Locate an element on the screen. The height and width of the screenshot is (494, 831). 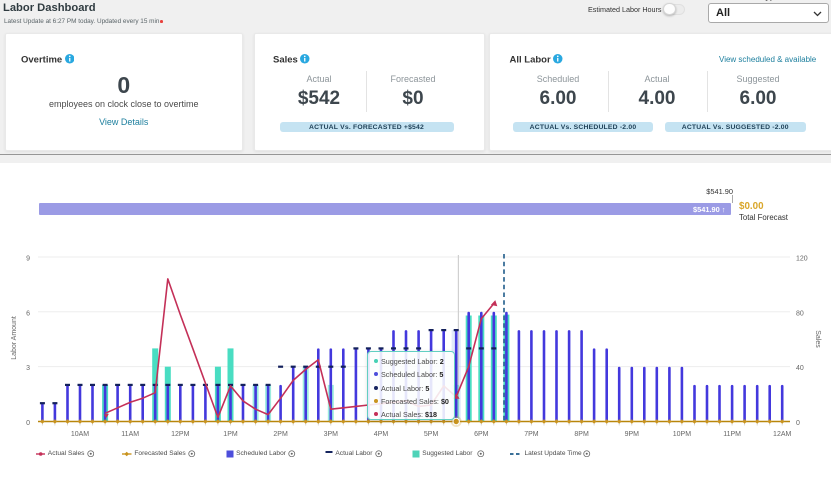
svg-text: 12PM is located at coordinates (180, 434).